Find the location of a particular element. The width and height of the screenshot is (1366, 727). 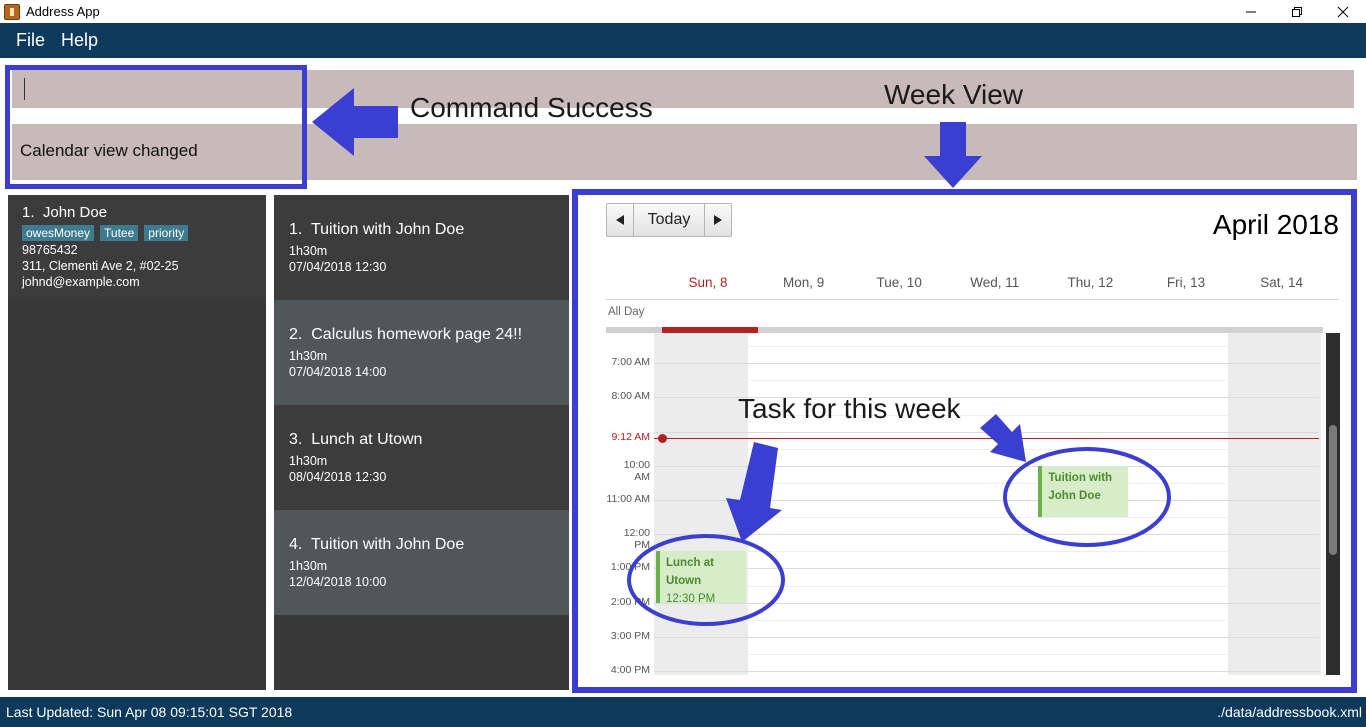

task-title: Calculus homework page 24!! is located at coordinates (417, 334).